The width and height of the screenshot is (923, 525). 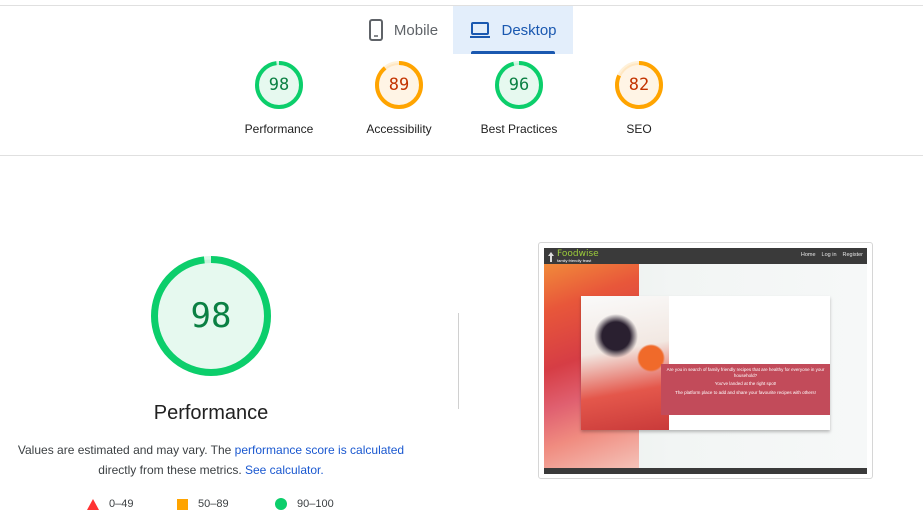 I want to click on section-divider, so click(x=461, y=155).